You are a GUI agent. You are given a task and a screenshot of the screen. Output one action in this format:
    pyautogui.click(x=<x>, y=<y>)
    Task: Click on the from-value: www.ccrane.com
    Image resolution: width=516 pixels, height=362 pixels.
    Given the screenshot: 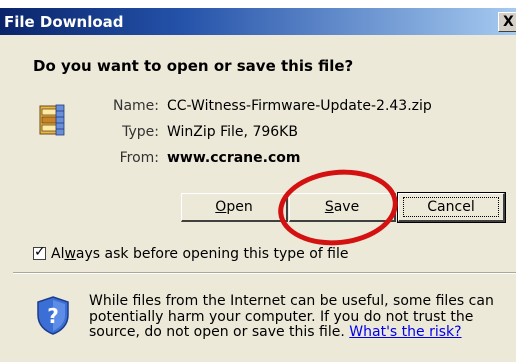 What is the action you would take?
    pyautogui.click(x=234, y=158)
    